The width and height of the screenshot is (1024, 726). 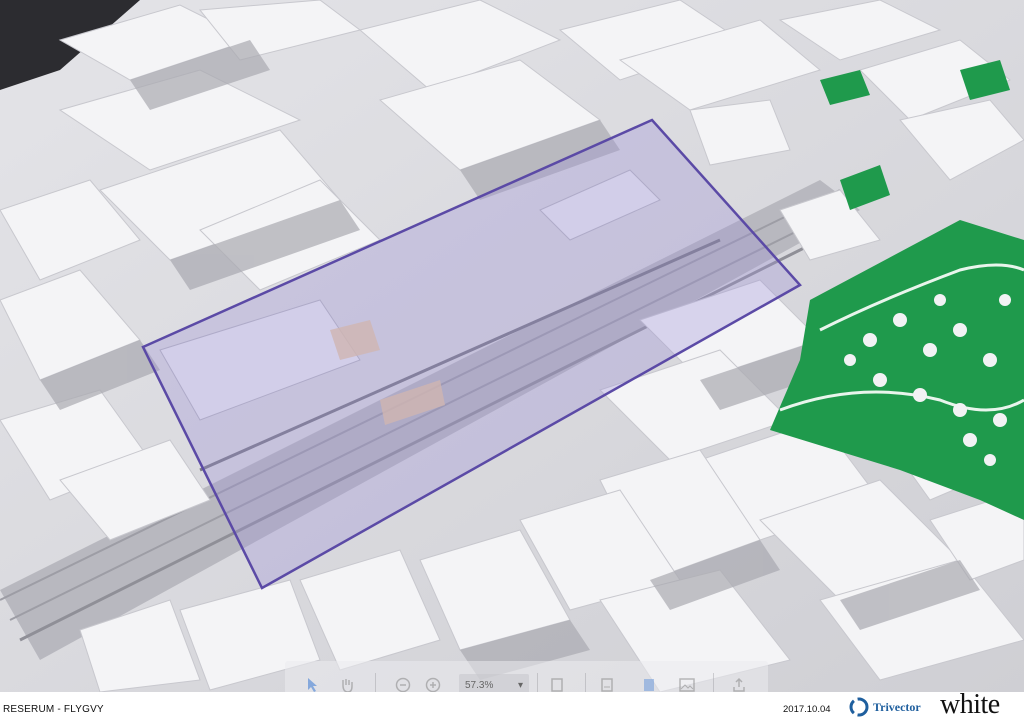 I want to click on trivector-logo: Trivector, so click(x=884, y=707).